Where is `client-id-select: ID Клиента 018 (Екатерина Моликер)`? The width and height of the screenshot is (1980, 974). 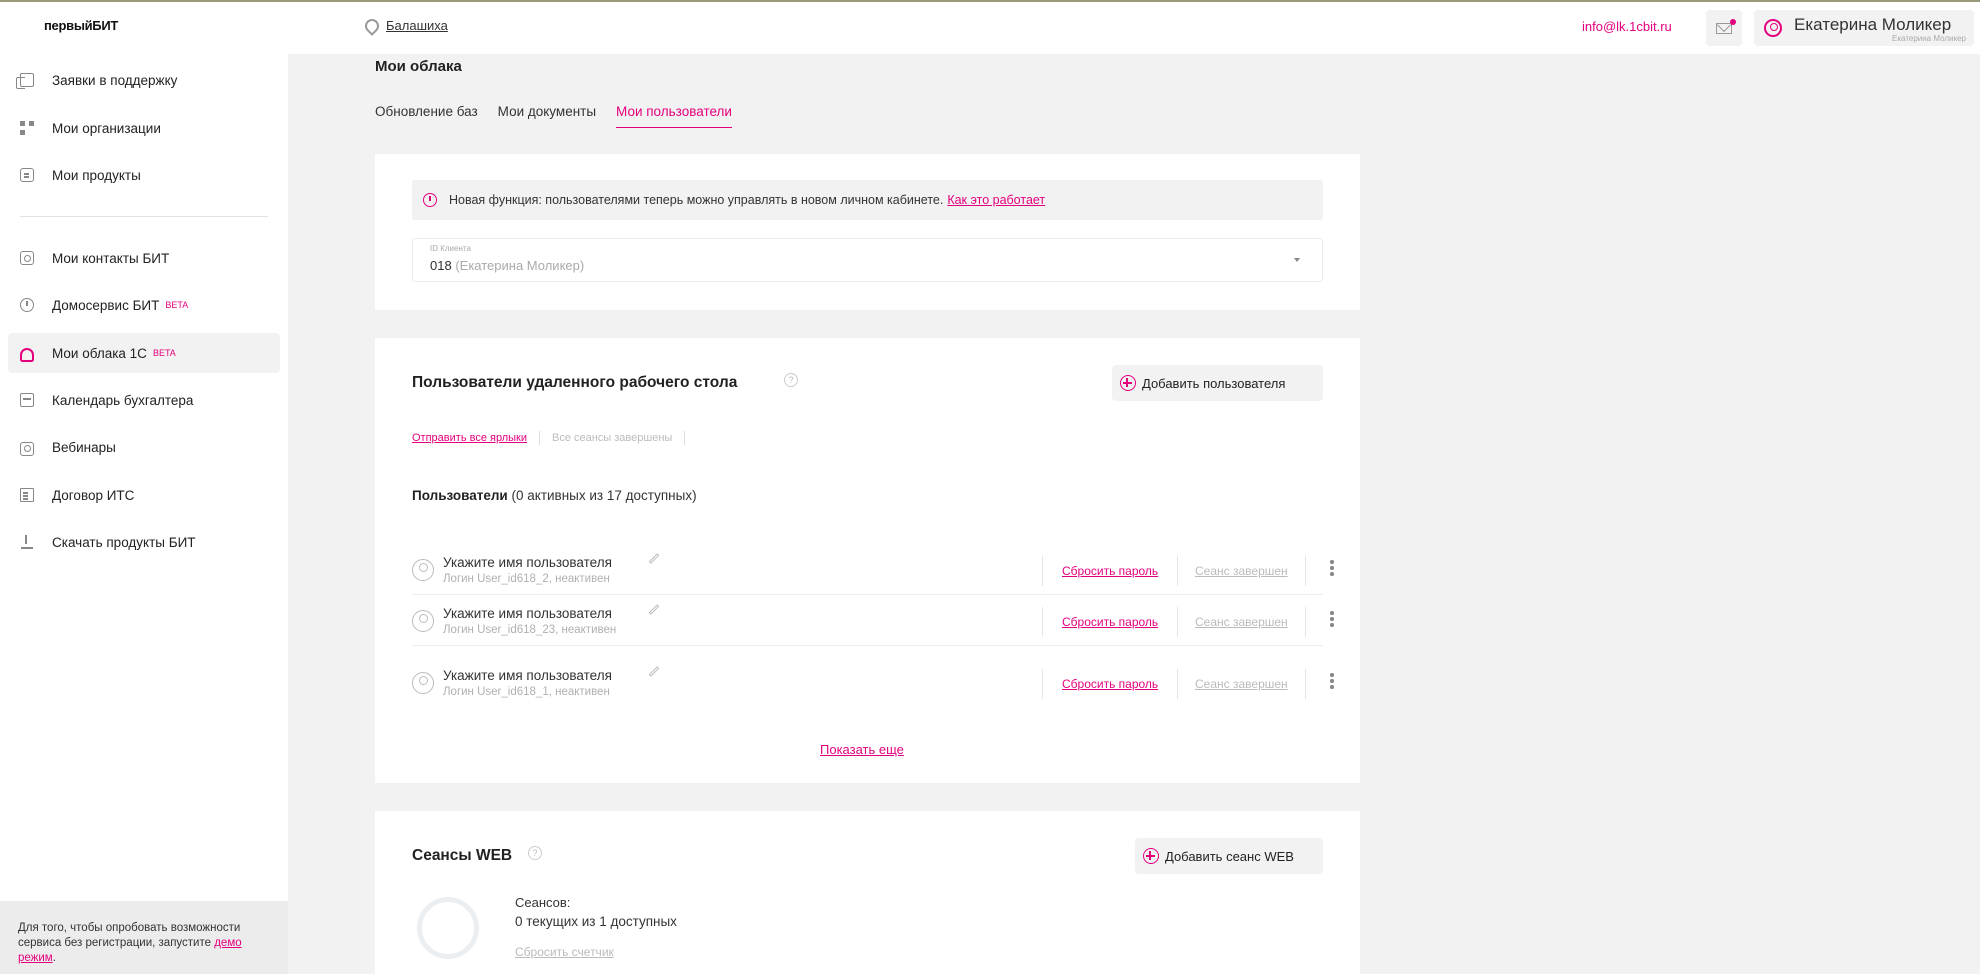
client-id-select: ID Клиента 018 (Екатерина Моликер) is located at coordinates (867, 260).